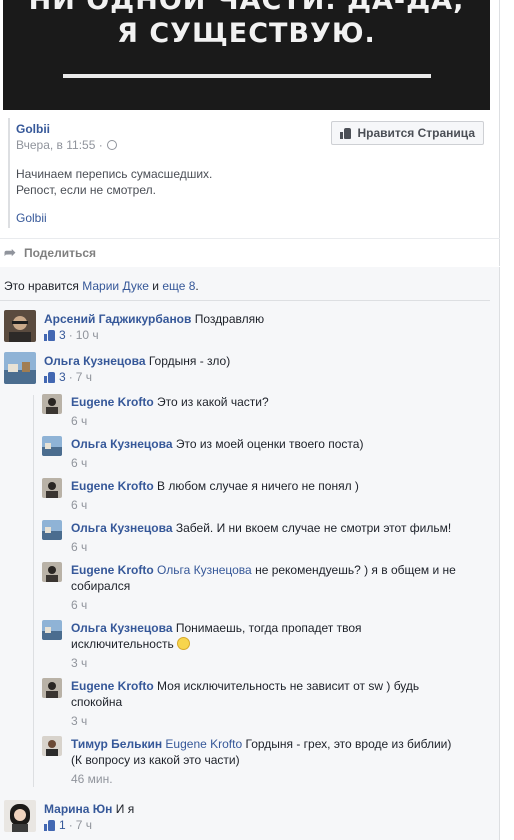 This screenshot has height=840, width=514. What do you see at coordinates (244, 370) in the screenshot?
I see `comment: Ольга Кузнецова Гордыня - зло) 3 · 7 ч` at bounding box center [244, 370].